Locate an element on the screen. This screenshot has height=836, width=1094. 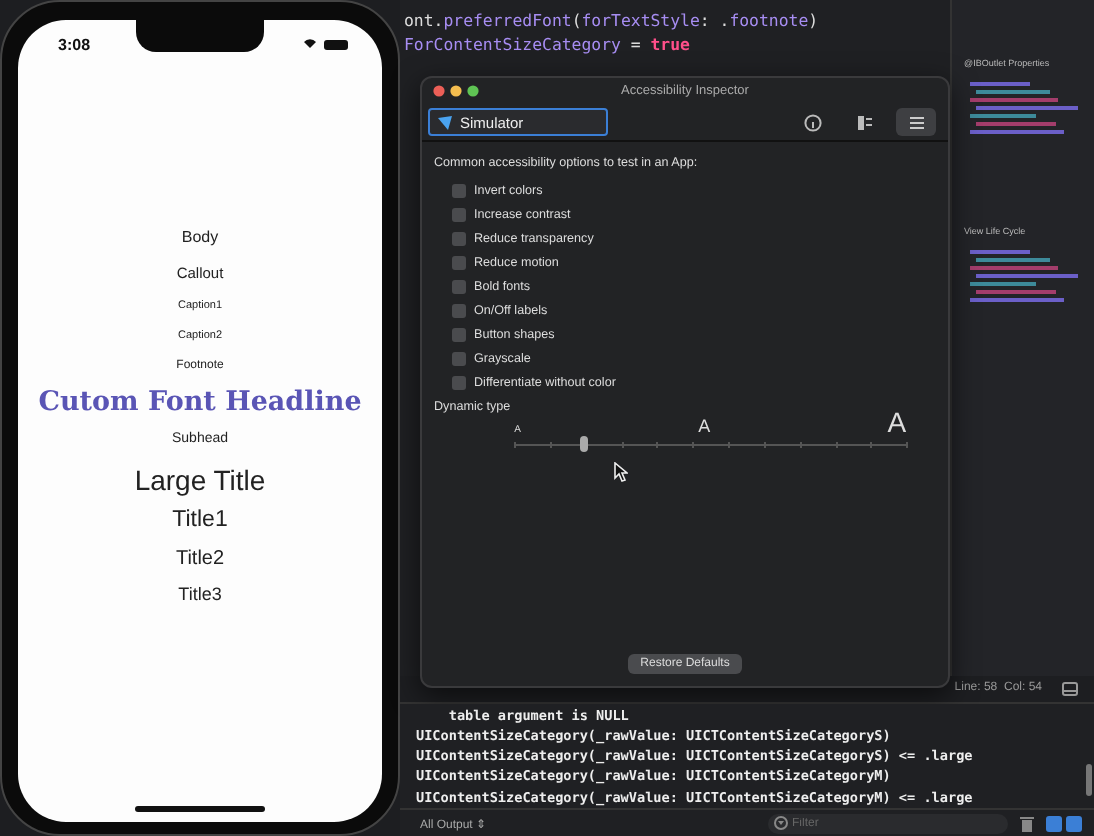
medium-size-glyph: A is located at coordinates (704, 427).